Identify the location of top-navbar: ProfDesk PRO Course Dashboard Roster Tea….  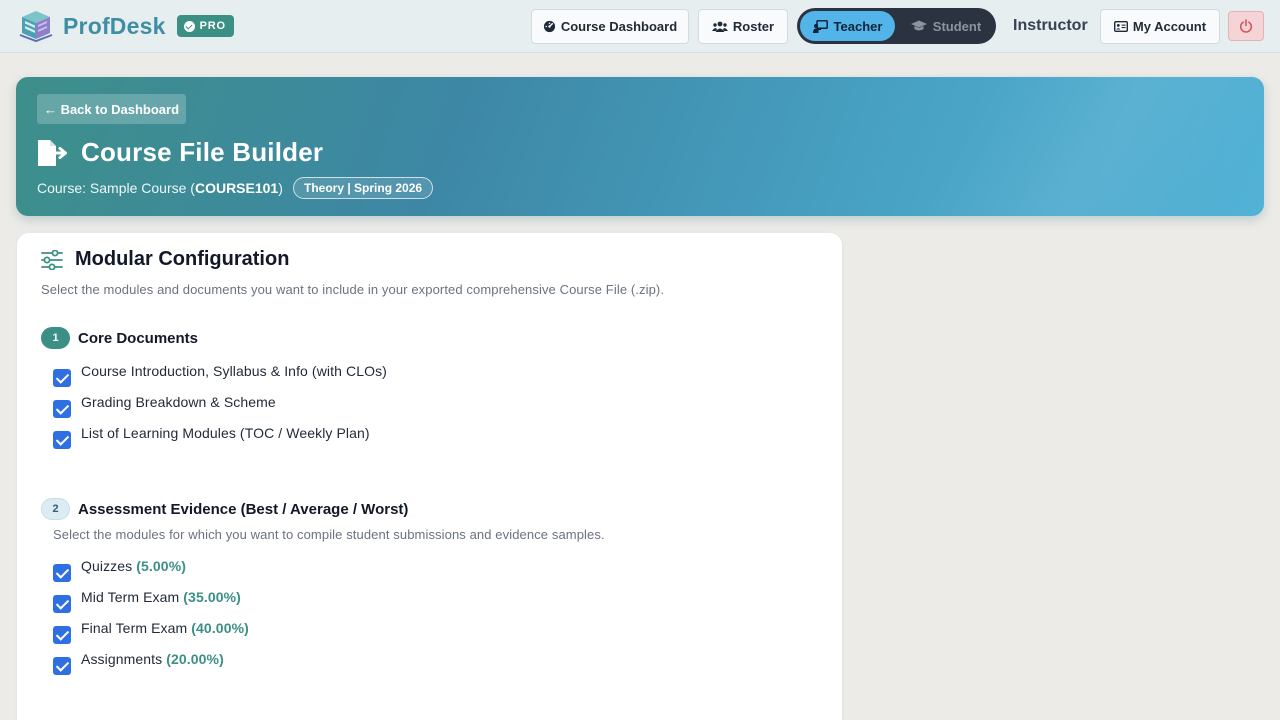
(640, 26).